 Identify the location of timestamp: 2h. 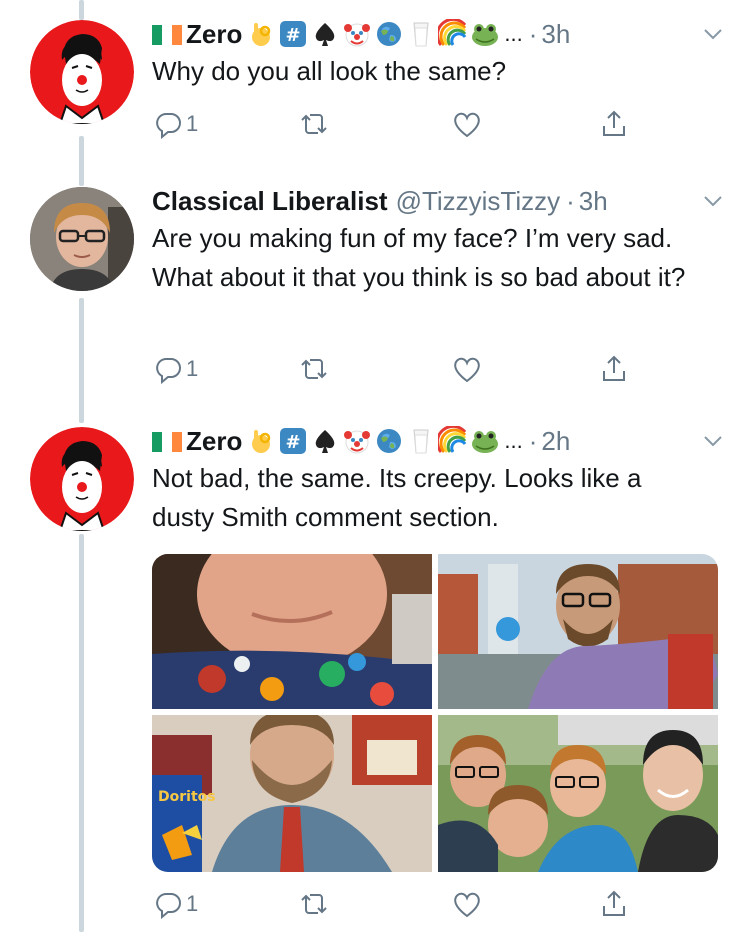
(555, 441).